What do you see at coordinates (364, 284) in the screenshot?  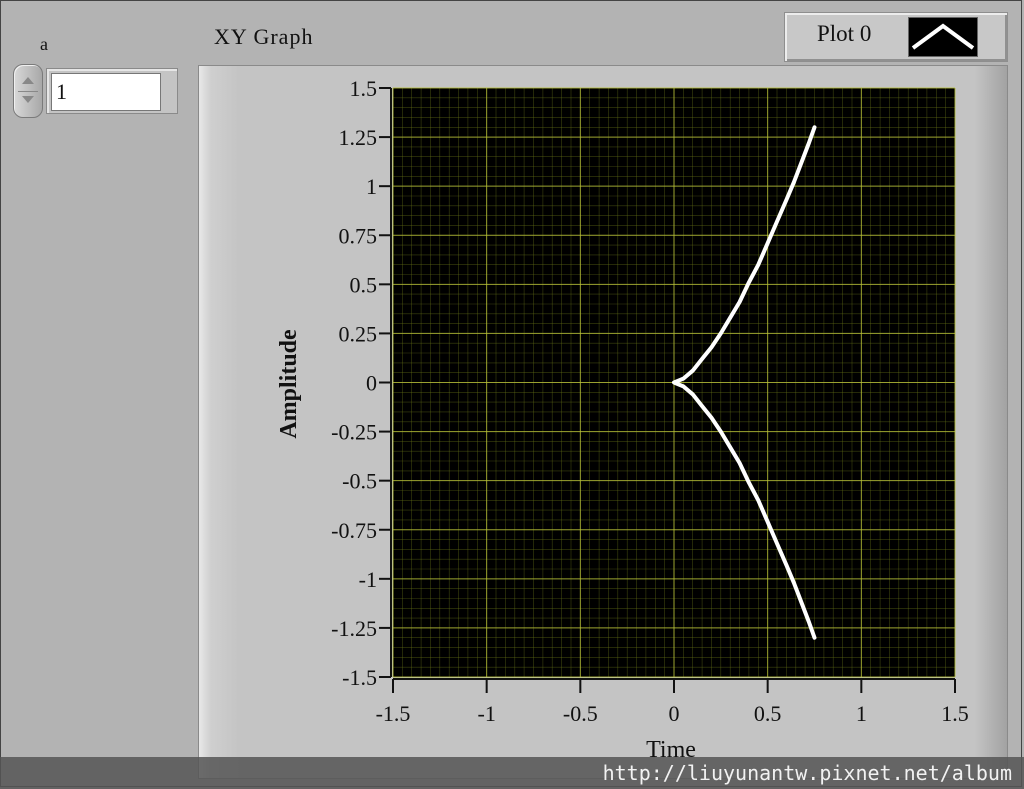 I see `y-tick-label: 0.5` at bounding box center [364, 284].